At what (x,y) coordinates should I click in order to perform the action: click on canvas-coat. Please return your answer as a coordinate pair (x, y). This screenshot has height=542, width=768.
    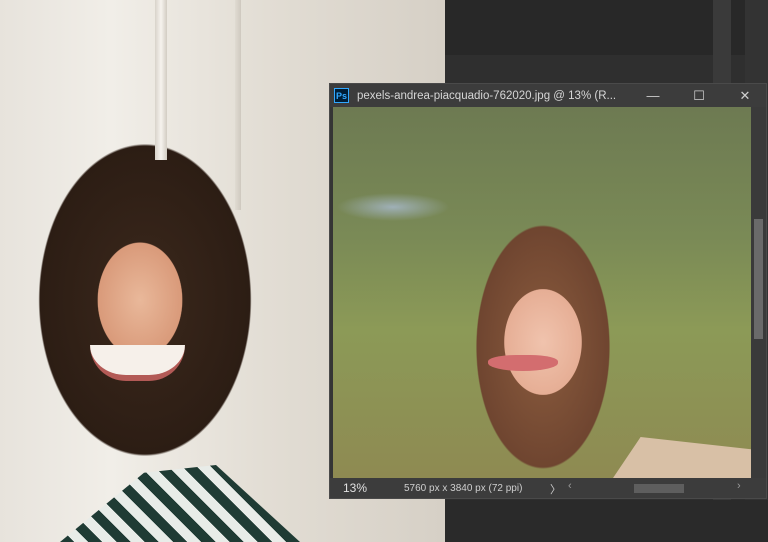
    Looking at the image, I should click on (682, 457).